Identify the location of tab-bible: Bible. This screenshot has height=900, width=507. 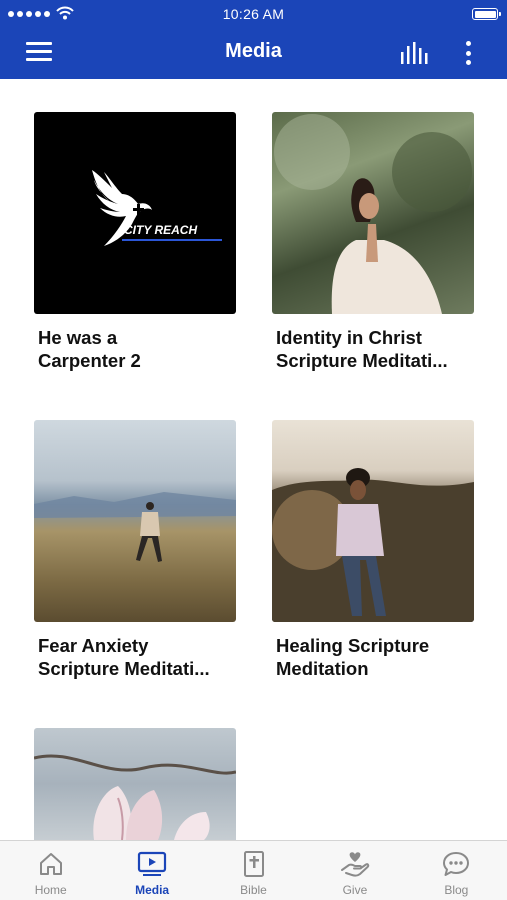
(253, 870).